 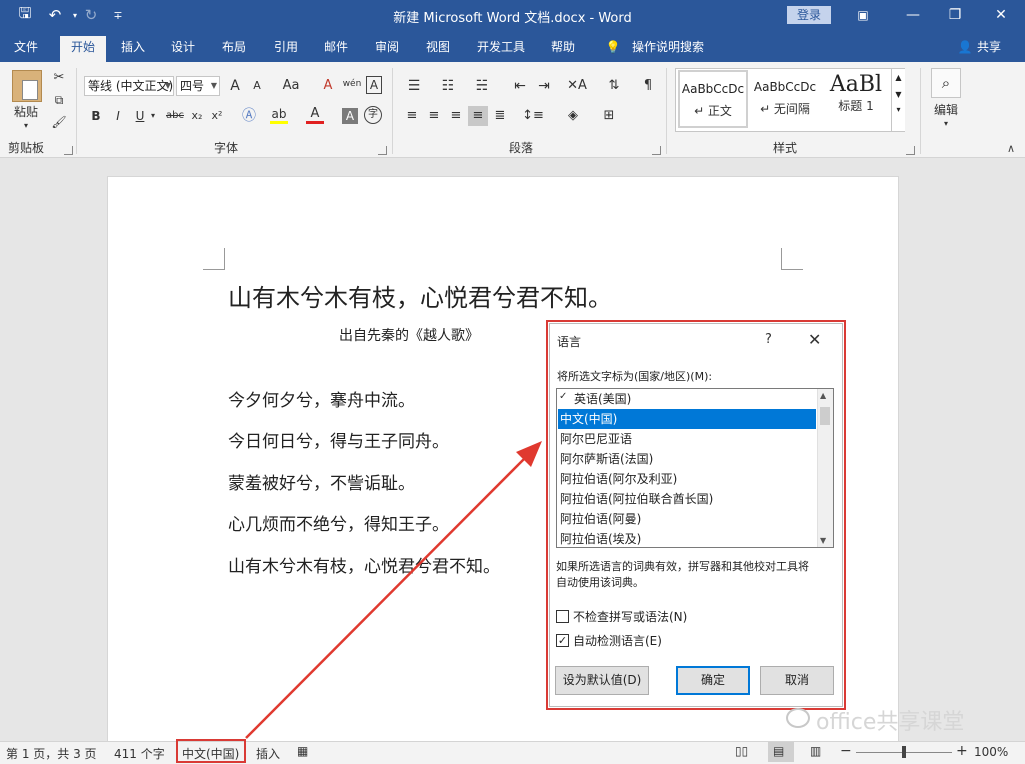 I want to click on auto-detect-label: 自动检测语言(E), so click(x=617, y=640).